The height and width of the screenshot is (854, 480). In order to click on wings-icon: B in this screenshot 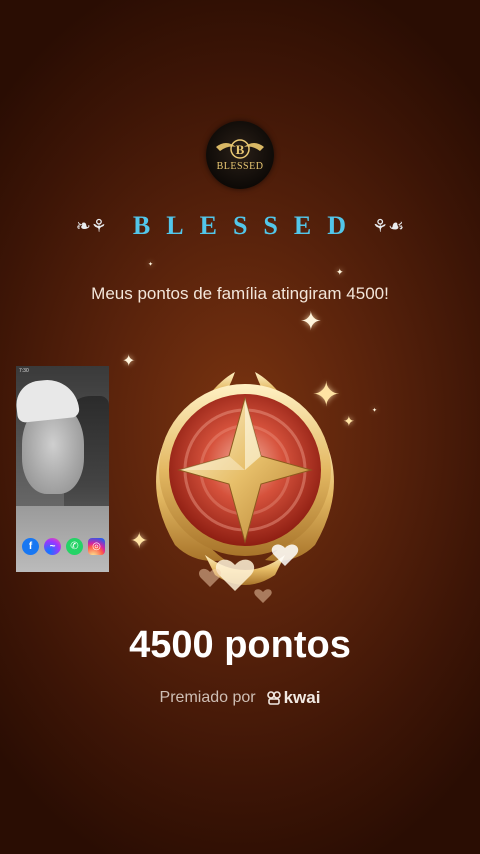, I will do `click(240, 149)`.